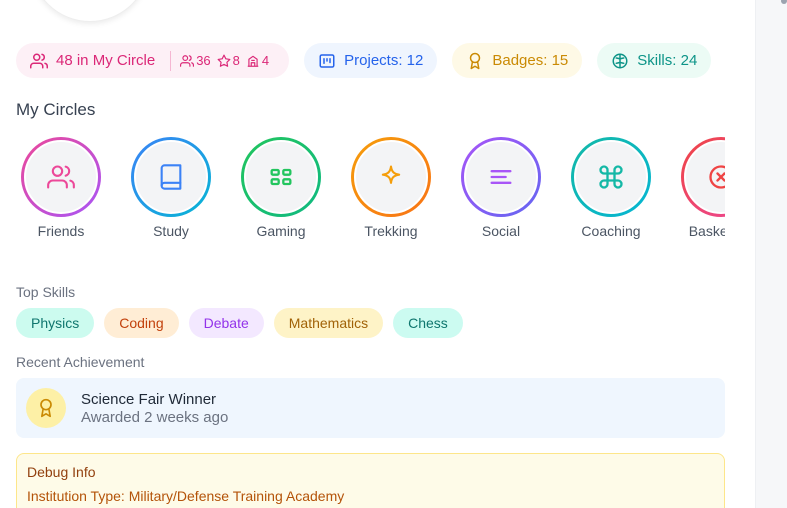 Image resolution: width=787 pixels, height=508 pixels. What do you see at coordinates (281, 231) in the screenshot?
I see `circle-label: Gaming` at bounding box center [281, 231].